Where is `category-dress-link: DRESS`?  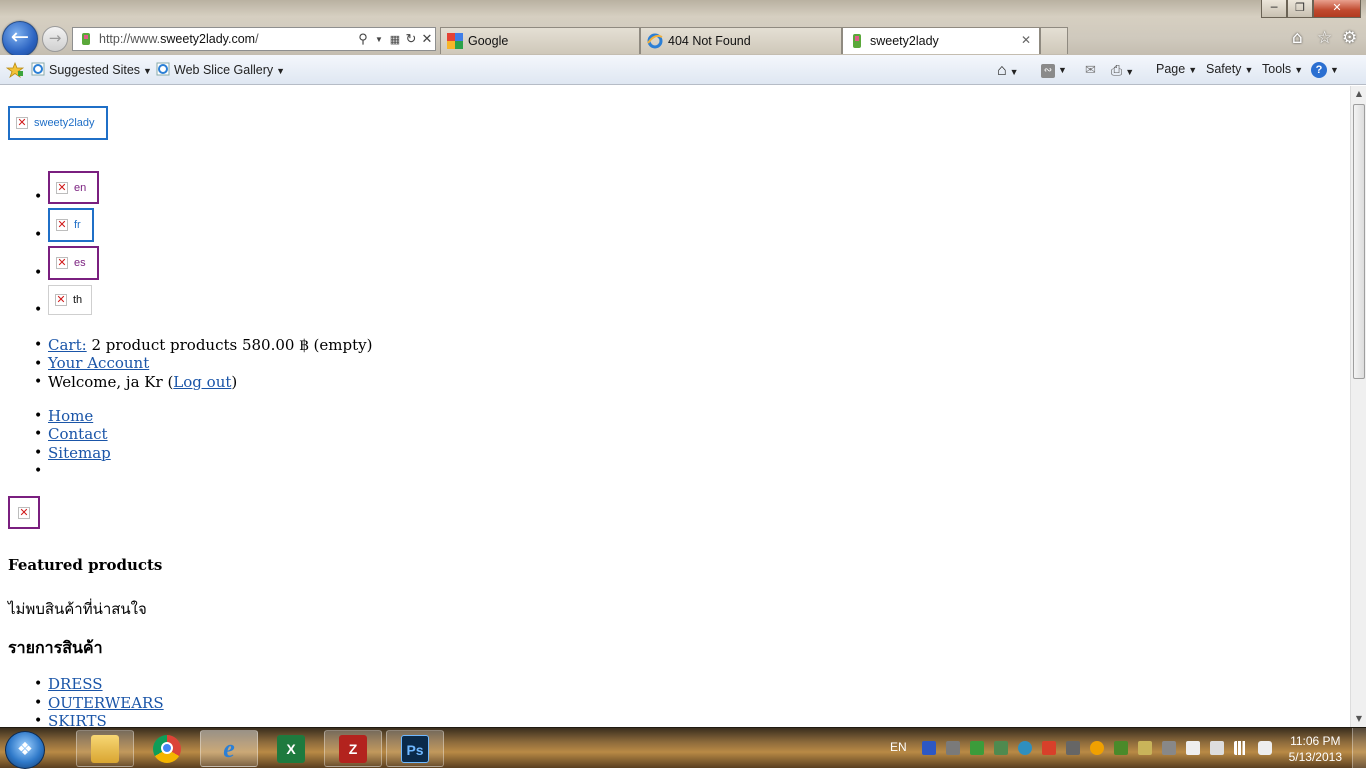
category-dress-link: DRESS is located at coordinates (75, 684).